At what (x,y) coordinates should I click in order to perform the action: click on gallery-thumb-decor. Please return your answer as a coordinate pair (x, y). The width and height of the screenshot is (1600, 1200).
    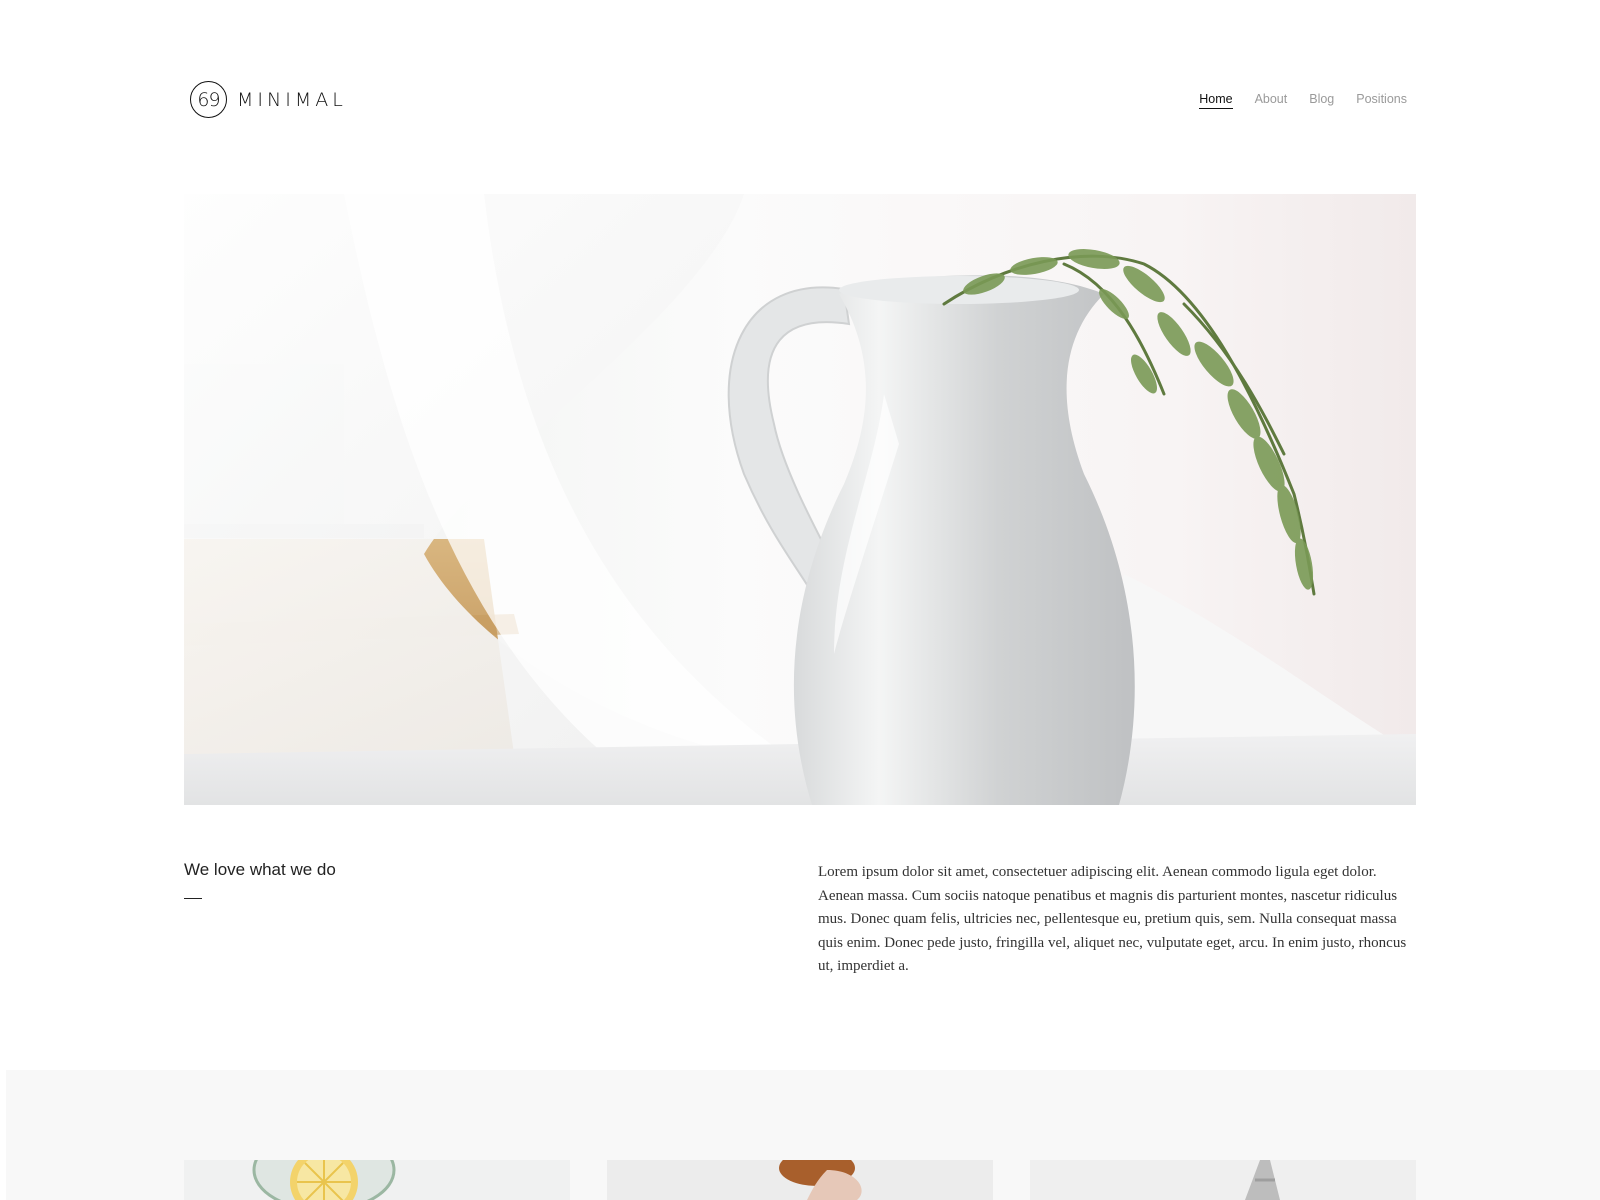
    Looking at the image, I should click on (1223, 1180).